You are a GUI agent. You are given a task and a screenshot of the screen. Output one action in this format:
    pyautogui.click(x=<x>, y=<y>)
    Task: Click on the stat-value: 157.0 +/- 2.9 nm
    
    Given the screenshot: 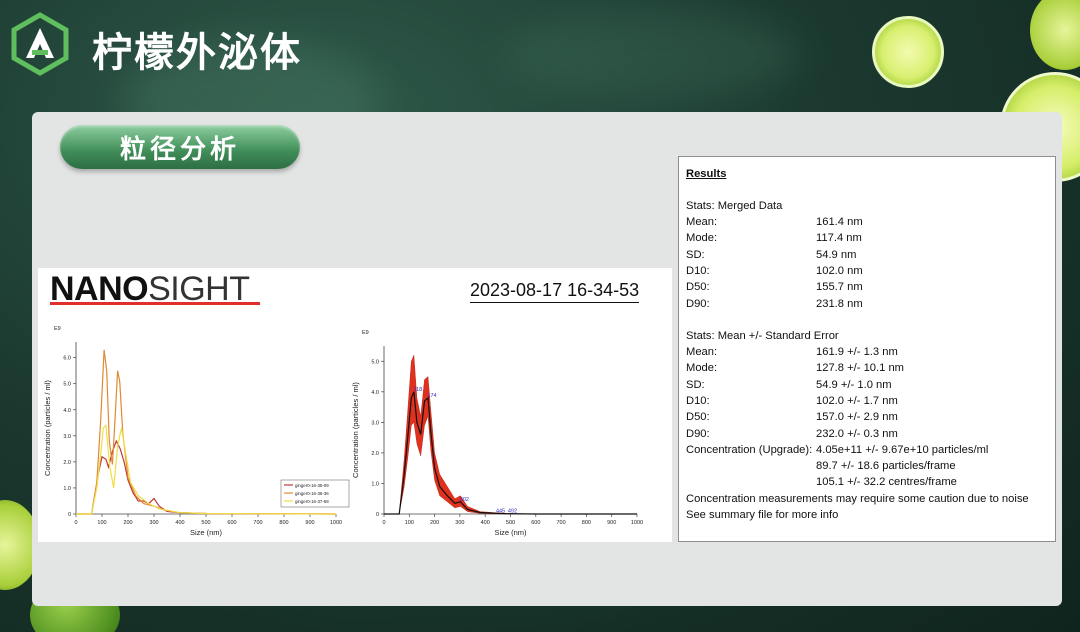 What is the action you would take?
    pyautogui.click(x=857, y=417)
    